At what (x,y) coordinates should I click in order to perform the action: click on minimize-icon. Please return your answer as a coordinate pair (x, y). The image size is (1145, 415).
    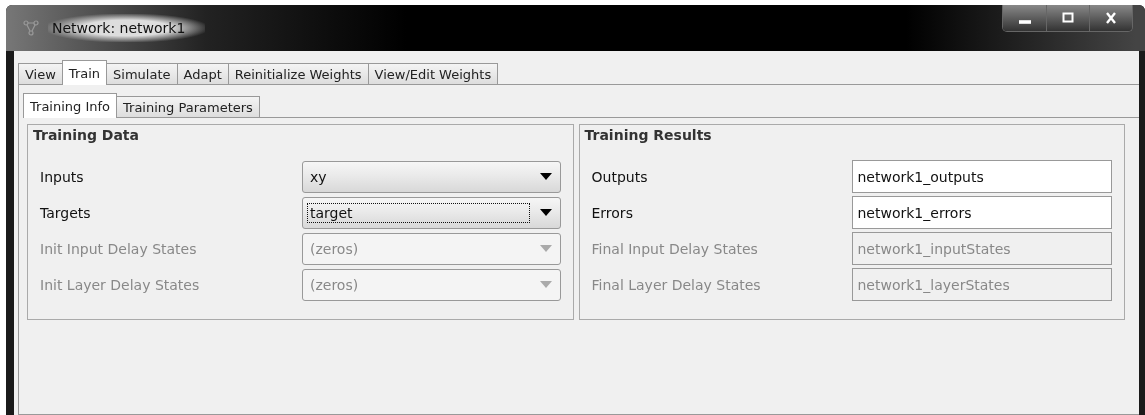
    Looking at the image, I should click on (1024, 22).